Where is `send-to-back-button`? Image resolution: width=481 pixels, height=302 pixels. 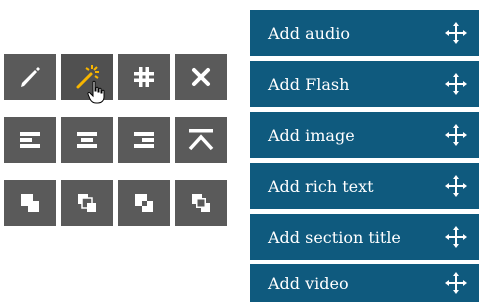
send-to-back-button is located at coordinates (201, 203).